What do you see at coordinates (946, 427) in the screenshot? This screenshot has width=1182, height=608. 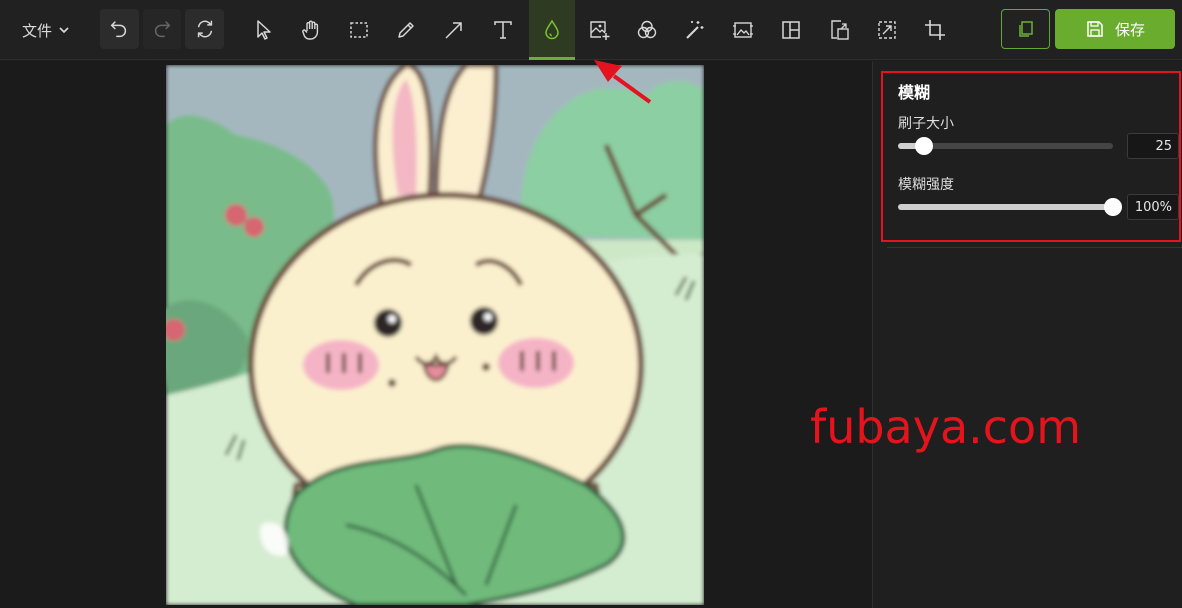 I see `watermark: fubaya.com` at bounding box center [946, 427].